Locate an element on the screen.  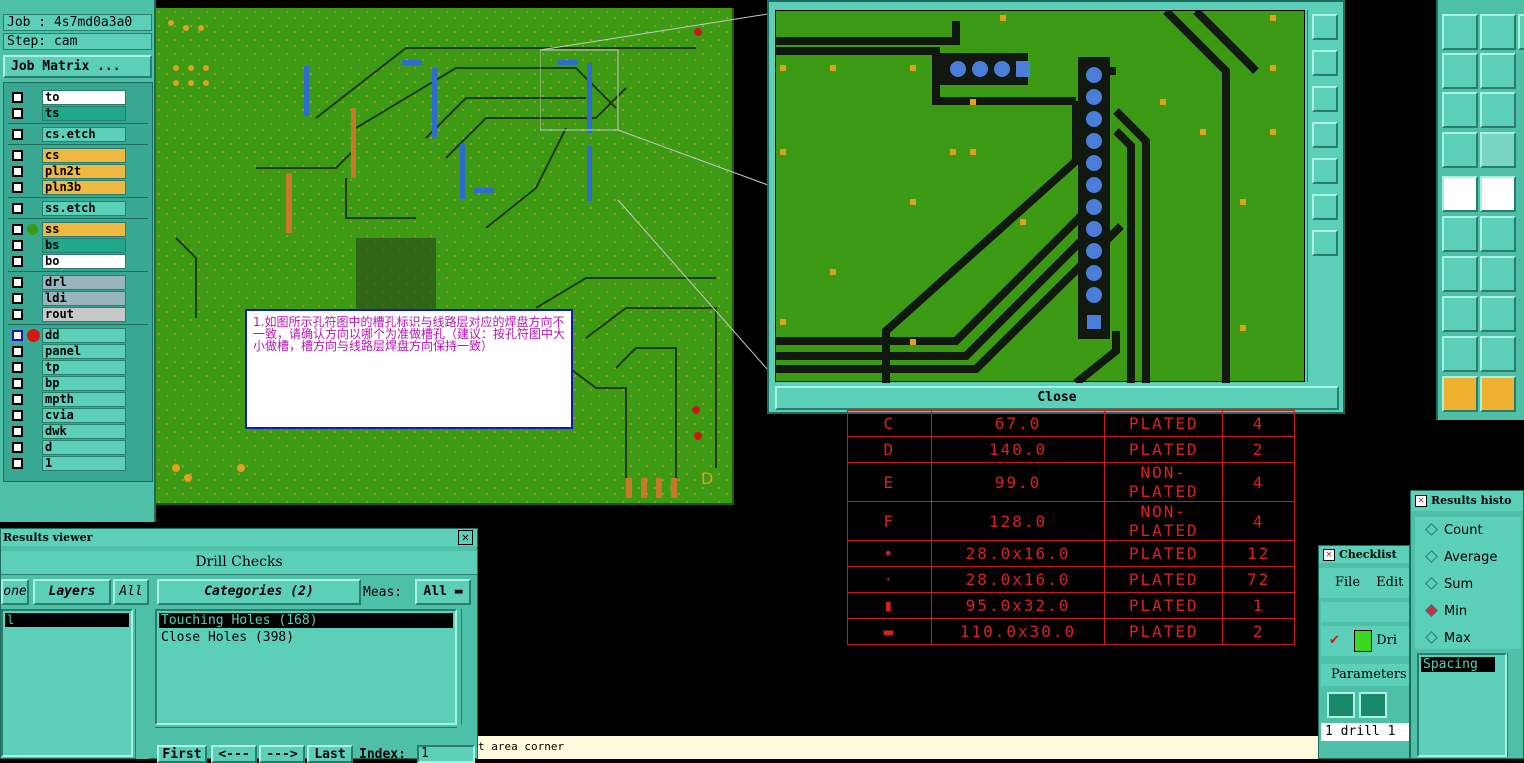
layer-row: dd is located at coordinates (78, 335).